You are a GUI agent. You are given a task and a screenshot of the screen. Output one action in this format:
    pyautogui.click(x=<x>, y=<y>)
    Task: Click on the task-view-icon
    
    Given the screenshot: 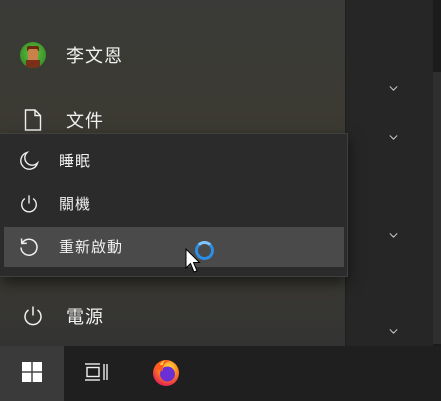 What is the action you would take?
    pyautogui.click(x=96, y=373)
    